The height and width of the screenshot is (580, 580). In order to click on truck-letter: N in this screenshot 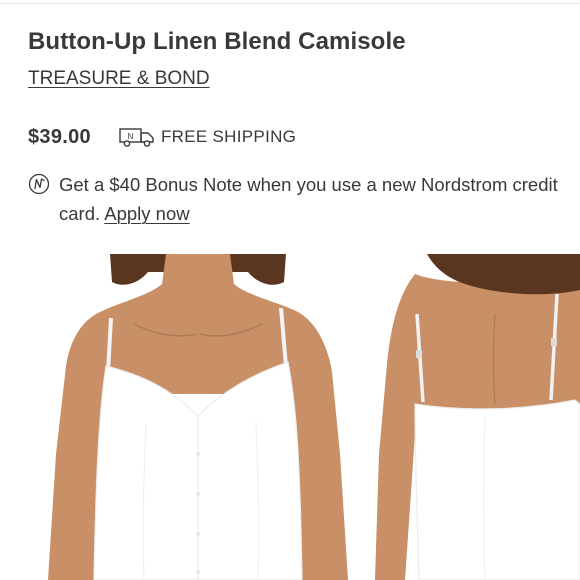, I will do `click(131, 136)`.